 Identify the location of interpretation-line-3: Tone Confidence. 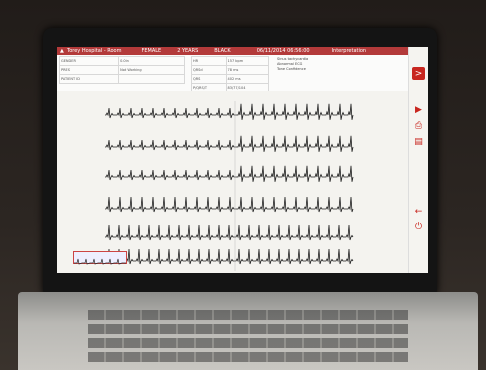
(291, 69).